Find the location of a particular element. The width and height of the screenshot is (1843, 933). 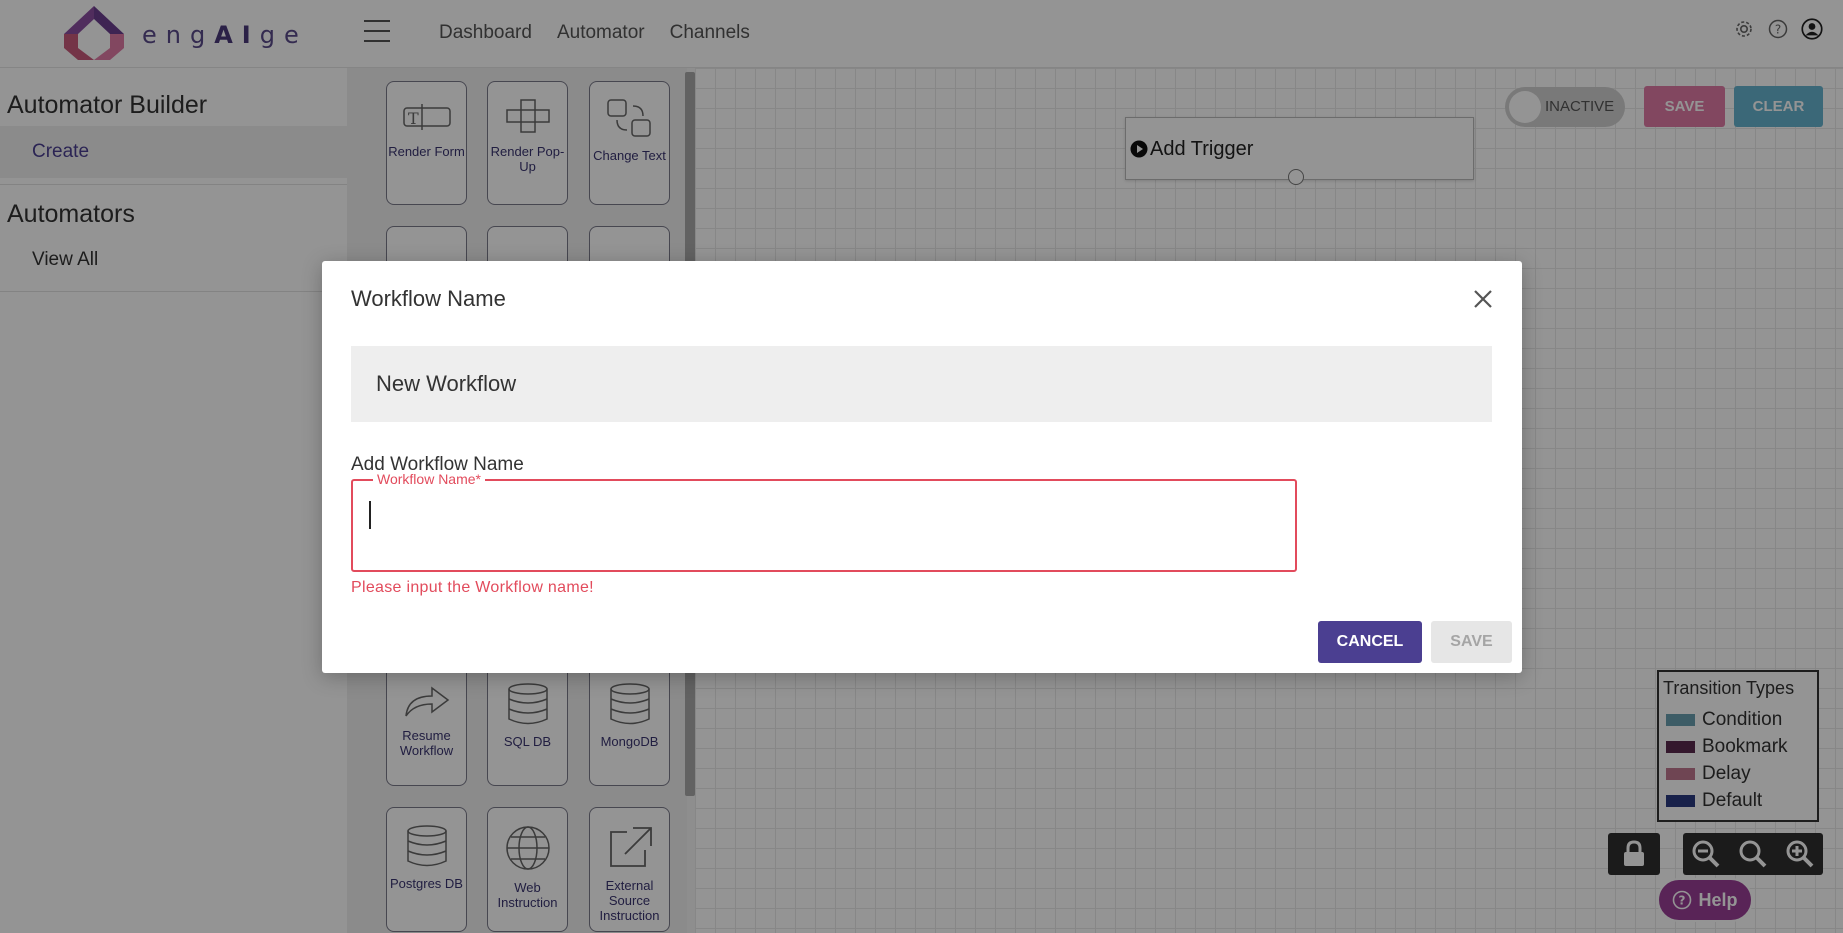

save-button: SAVE is located at coordinates (1471, 642).